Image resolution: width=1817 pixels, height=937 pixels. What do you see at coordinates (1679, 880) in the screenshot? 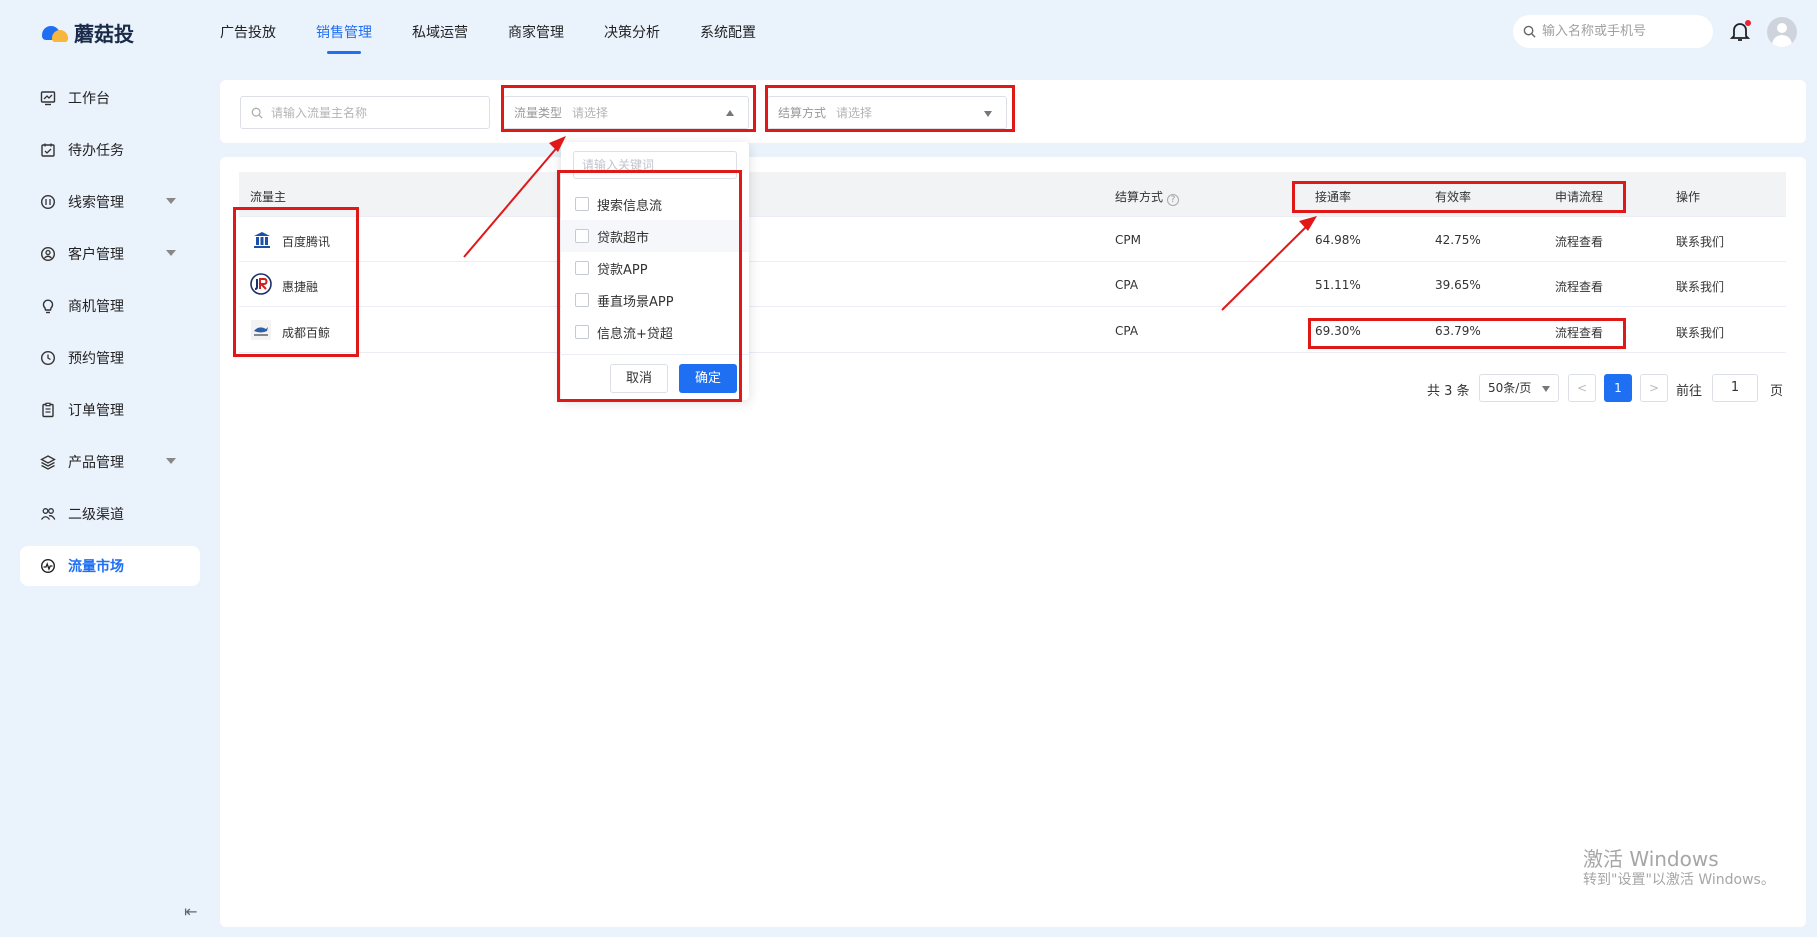
I see `windows-watermark-subtitle: 转到"设置"以激活 Windows。` at bounding box center [1679, 880].